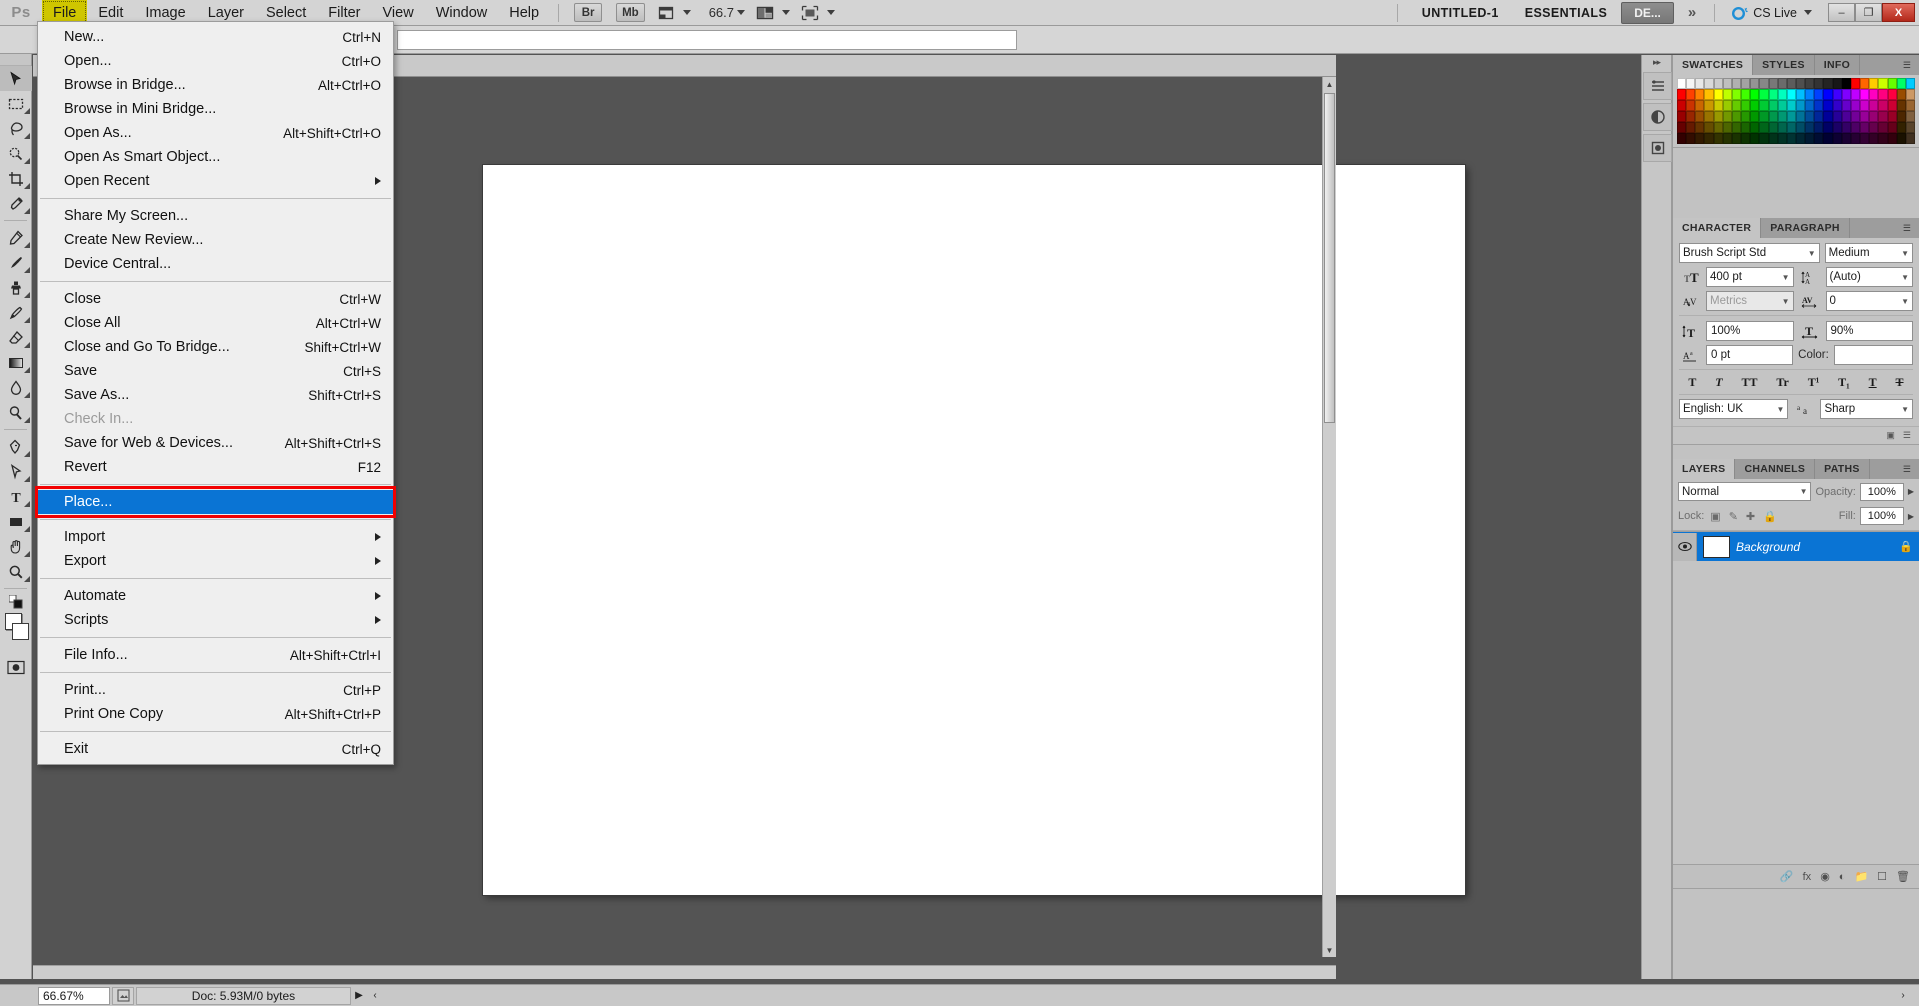 This screenshot has width=1919, height=1006. I want to click on new-group-icon: 📁, so click(1861, 876).